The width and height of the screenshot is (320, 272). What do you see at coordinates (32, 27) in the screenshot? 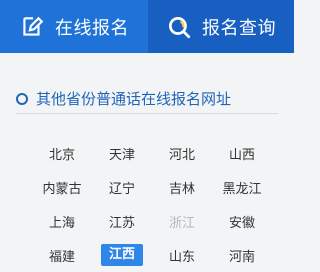
I see `edit-icon` at bounding box center [32, 27].